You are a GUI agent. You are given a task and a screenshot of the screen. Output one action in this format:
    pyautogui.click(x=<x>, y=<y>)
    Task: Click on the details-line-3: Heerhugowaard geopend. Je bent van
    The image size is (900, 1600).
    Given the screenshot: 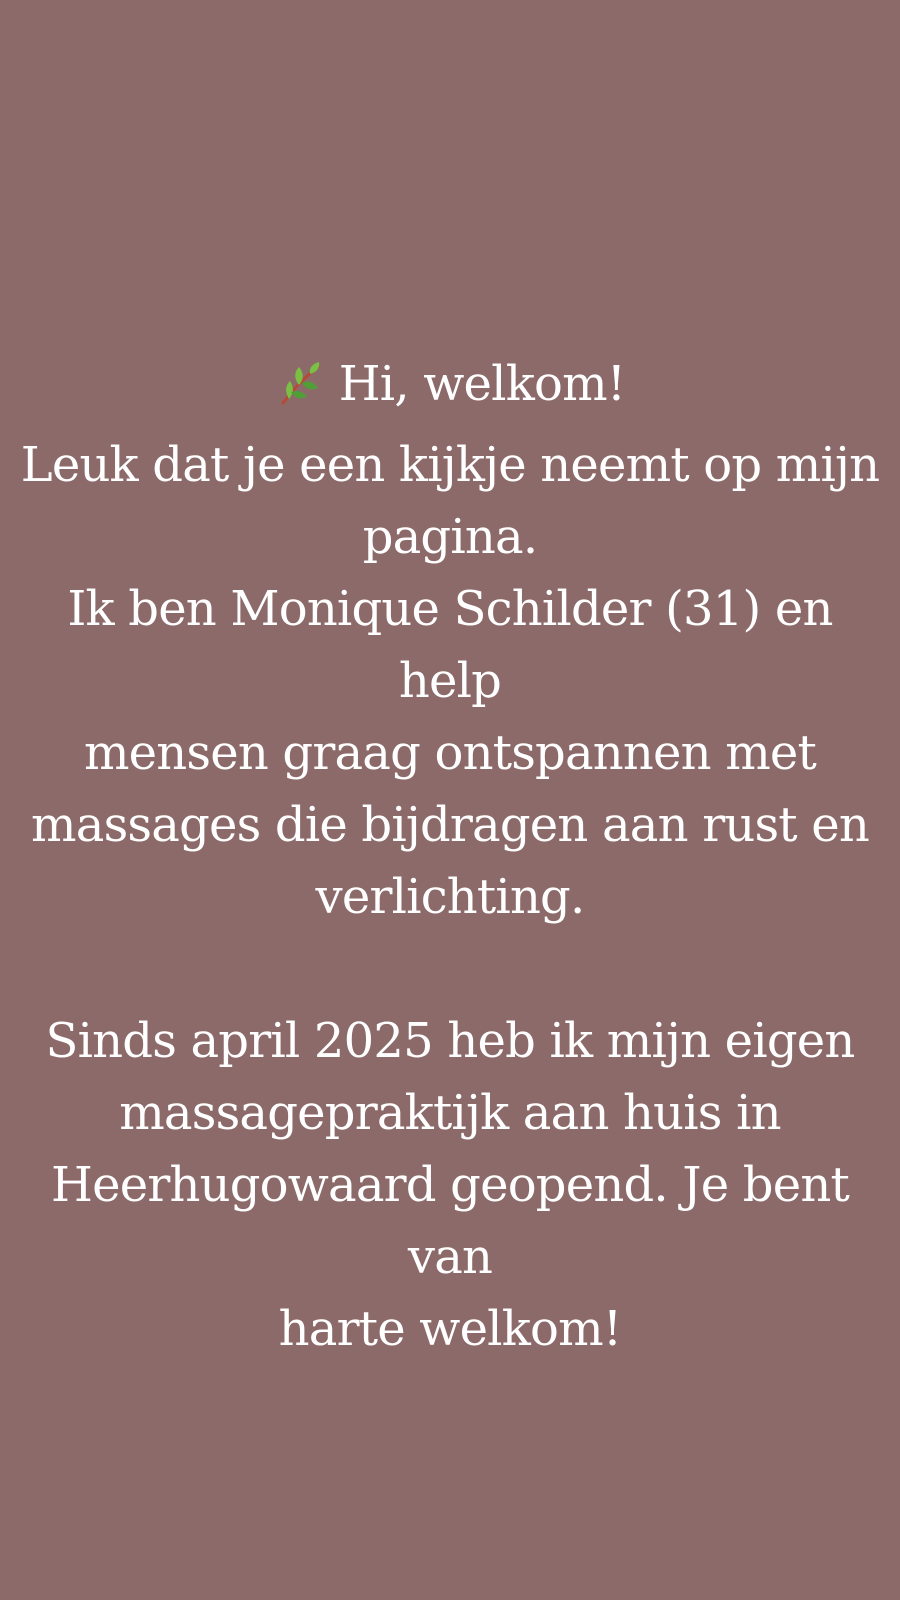 What is the action you would take?
    pyautogui.click(x=450, y=1221)
    